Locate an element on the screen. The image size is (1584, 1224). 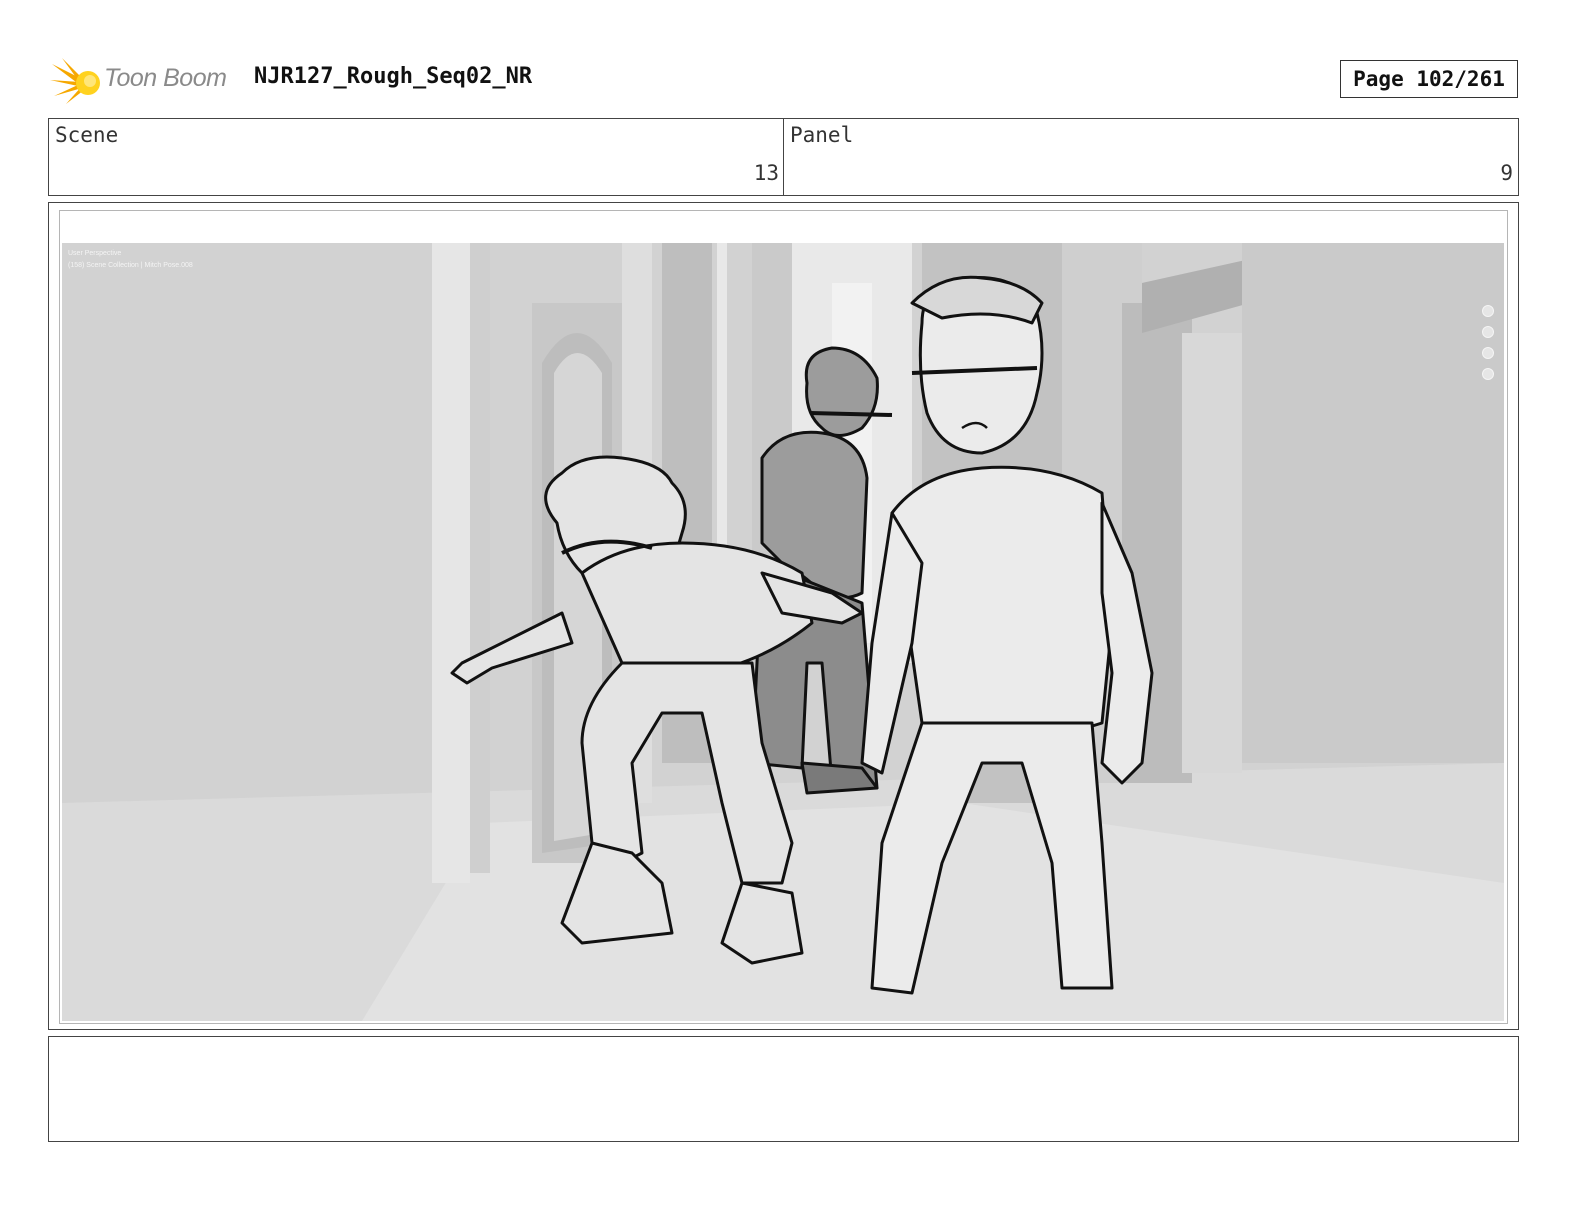
panel-label: Panel is located at coordinates (822, 135).